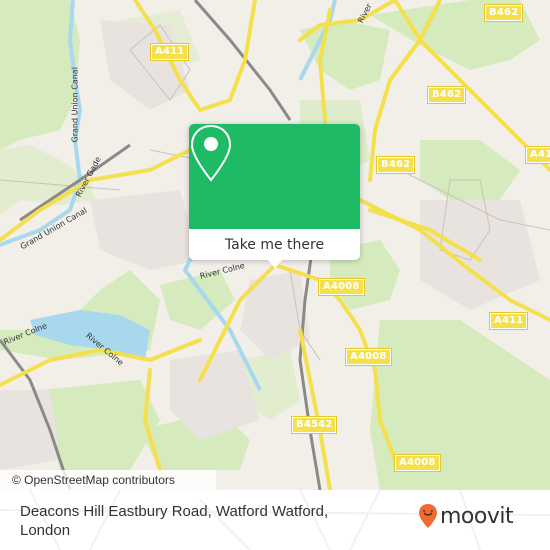  I want to click on location-popup: Take me there, so click(274, 196).